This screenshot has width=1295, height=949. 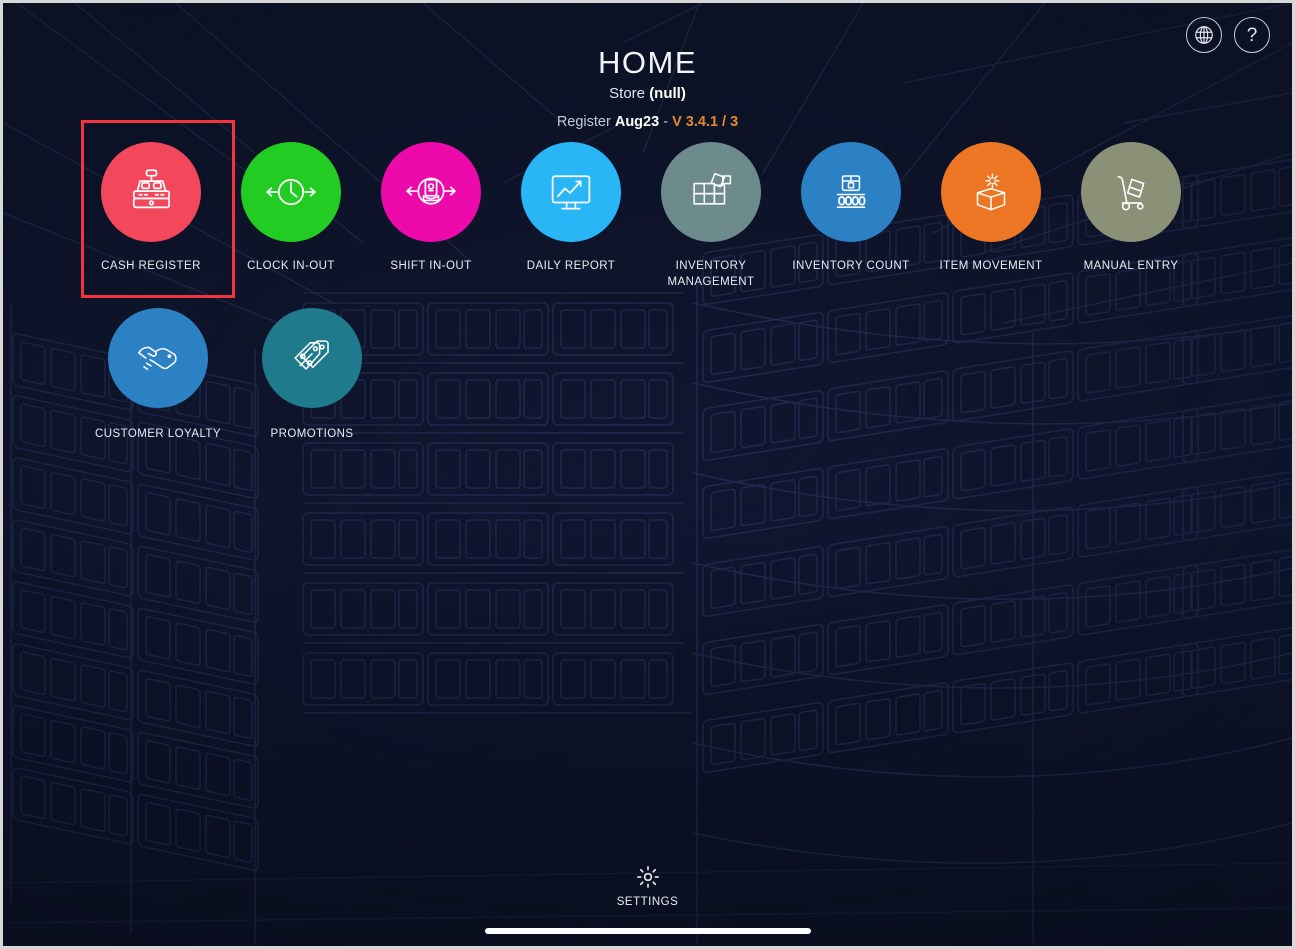 I want to click on hand-truck-icon, so click(x=1131, y=193).